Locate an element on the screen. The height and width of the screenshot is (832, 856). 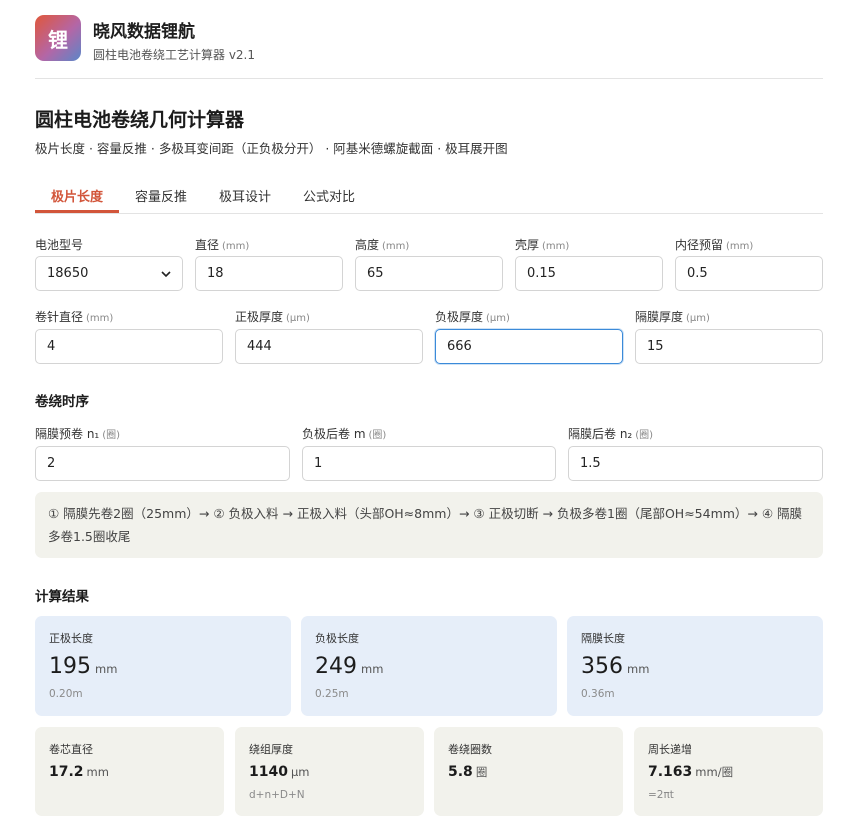
mandrel-diameter-input: 4 is located at coordinates (129, 346).